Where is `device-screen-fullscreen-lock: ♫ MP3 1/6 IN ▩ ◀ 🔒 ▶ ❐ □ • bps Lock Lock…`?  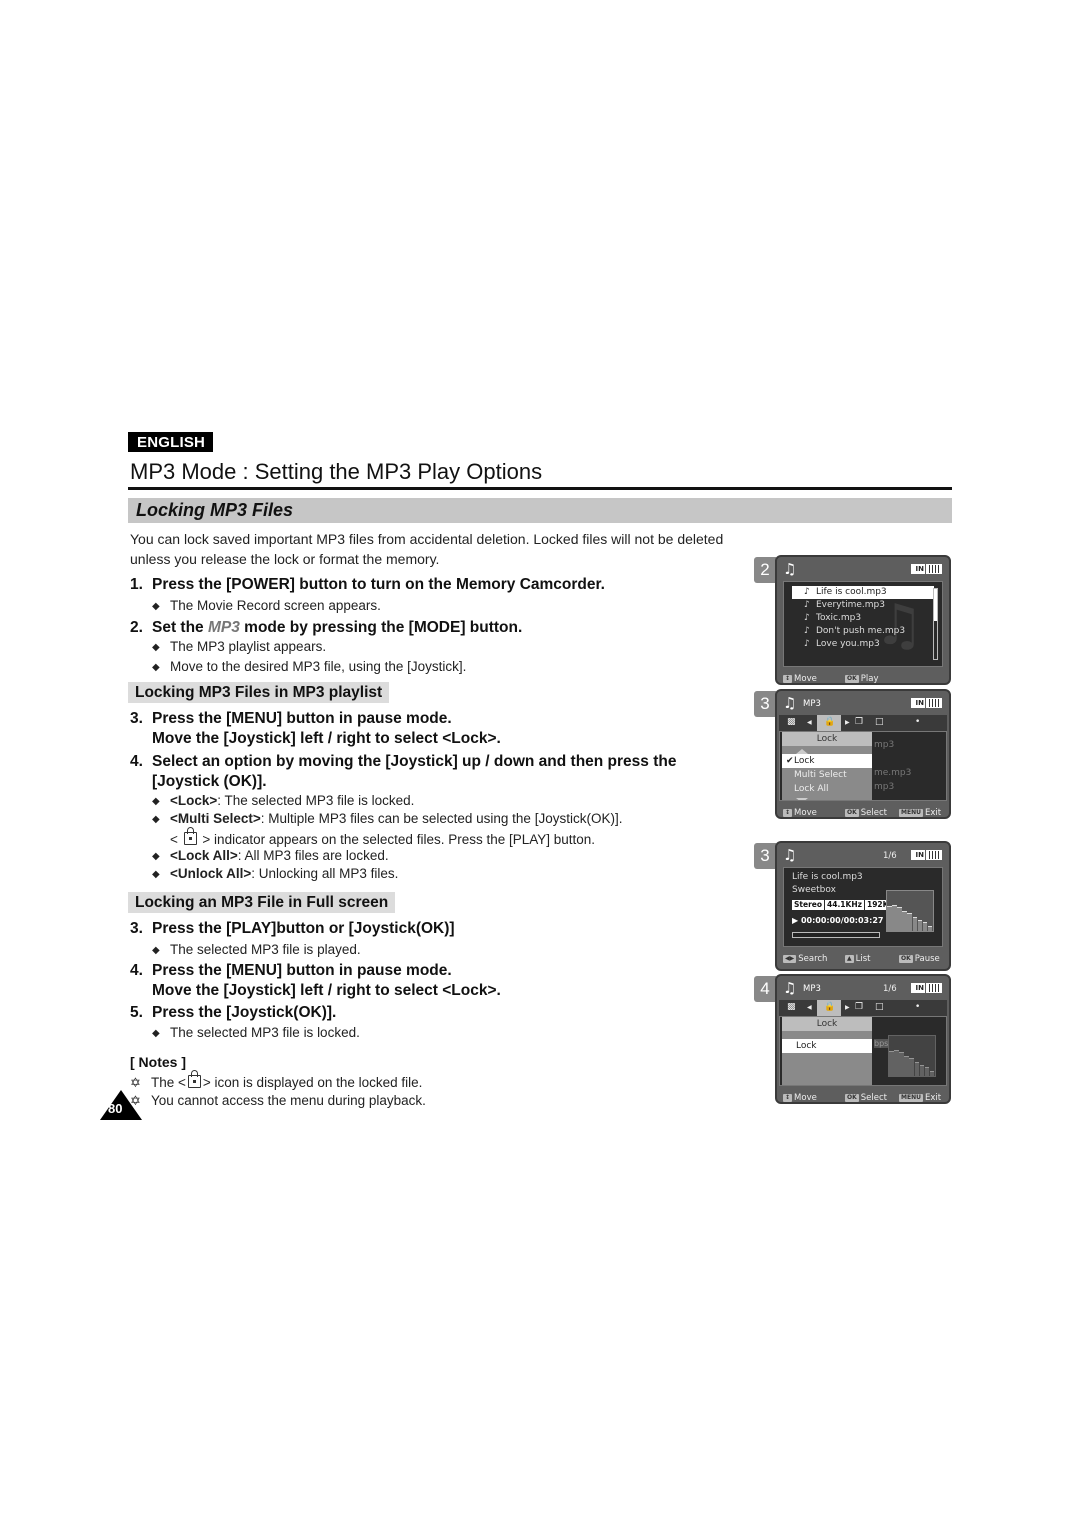
device-screen-fullscreen-lock: ♫ MP3 1/6 IN ▩ ◀ 🔒 ▶ ❐ □ • bps Lock Lock… is located at coordinates (863, 1039).